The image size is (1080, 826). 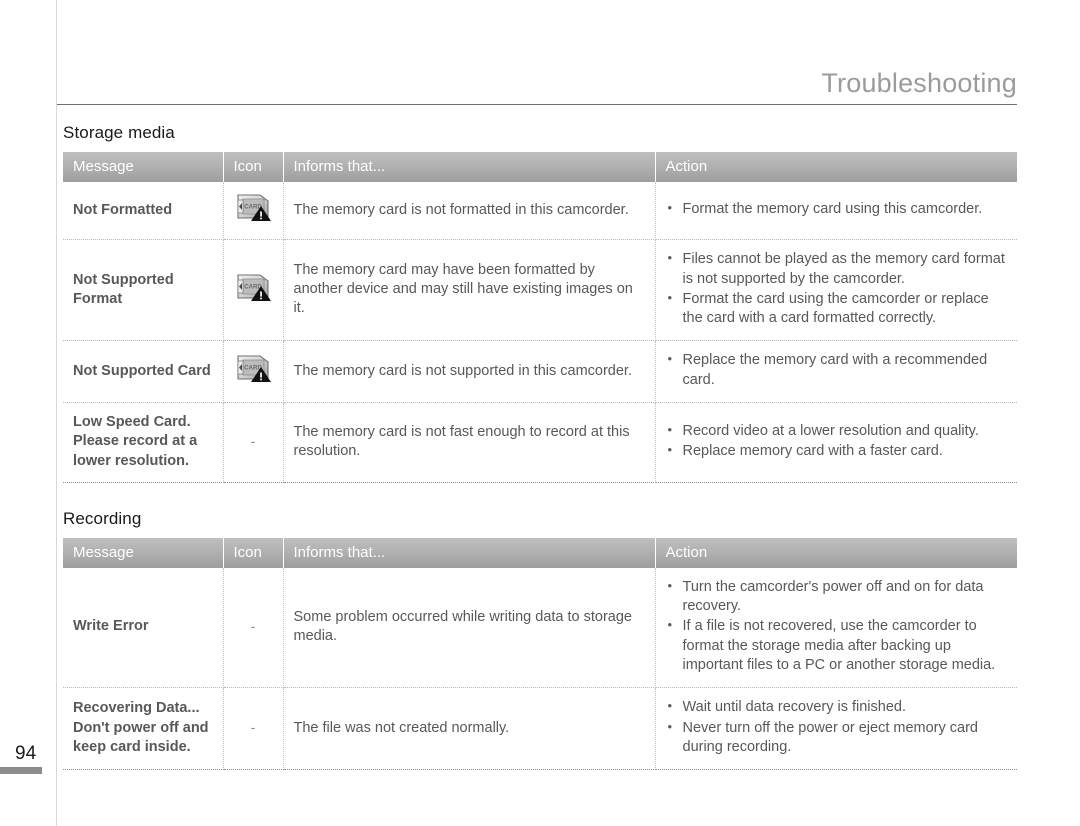 What do you see at coordinates (469, 729) in the screenshot?
I see `cell-informs: The file was not created normally.` at bounding box center [469, 729].